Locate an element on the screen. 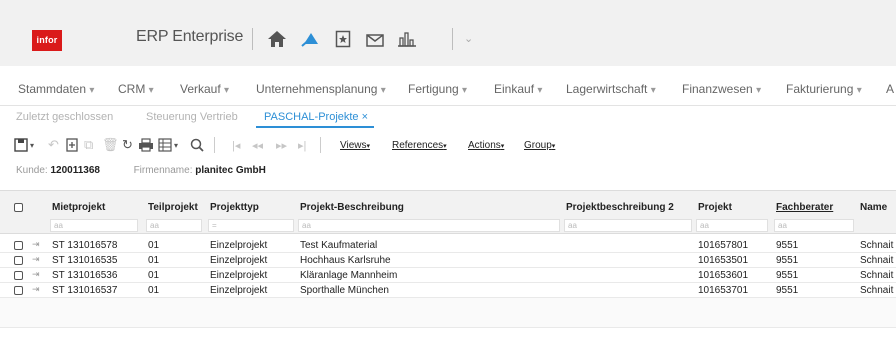 The width and height of the screenshot is (896, 358). search-icon is located at coordinates (197, 145).